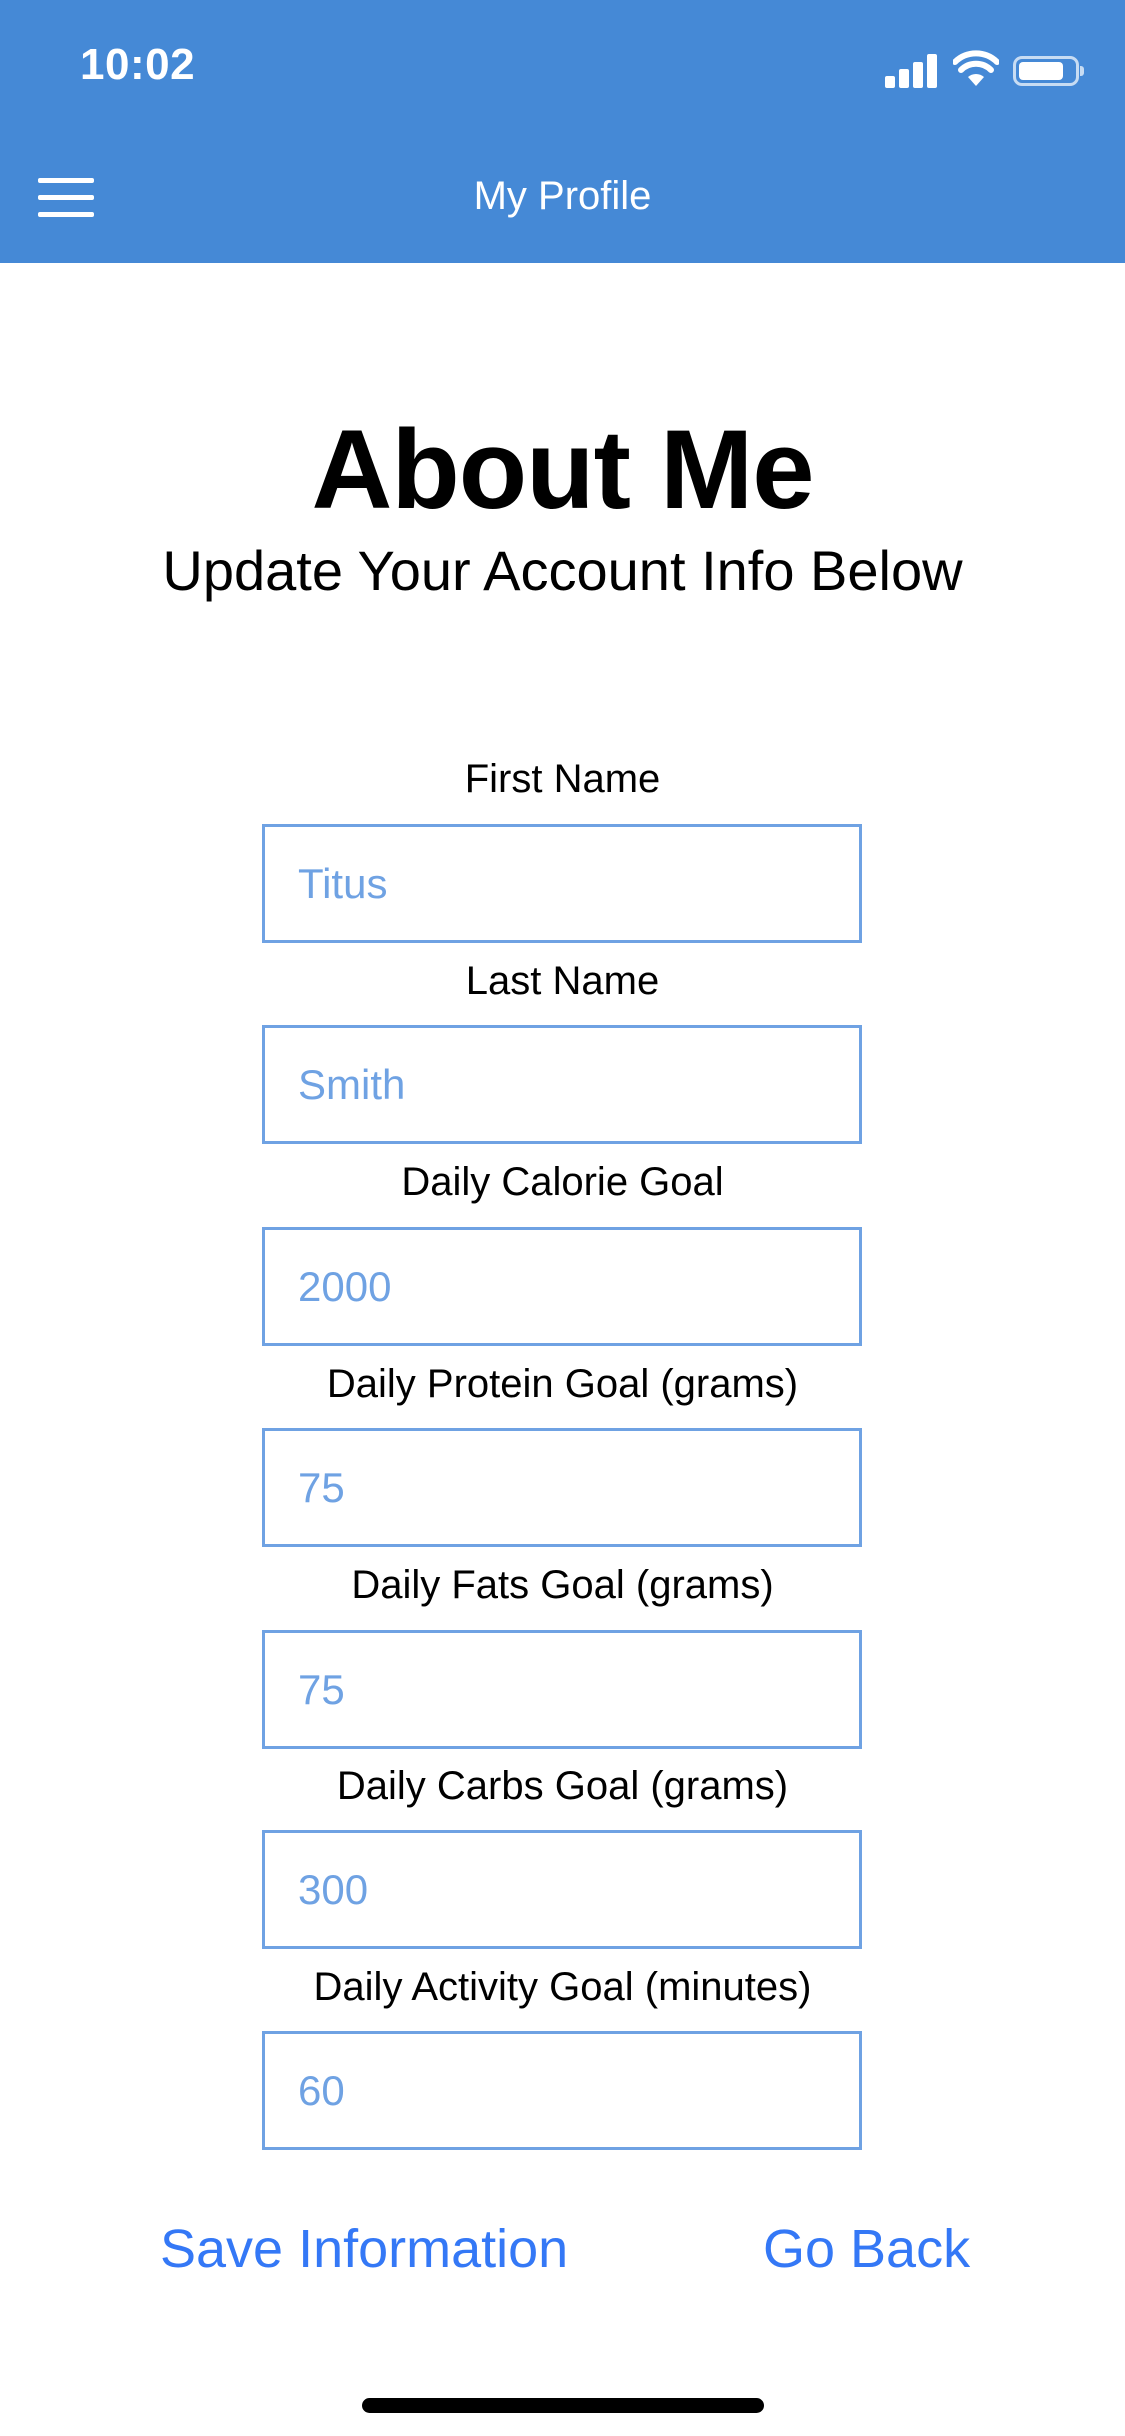 The height and width of the screenshot is (2436, 1125). I want to click on go-back-button: Go Back, so click(866, 2249).